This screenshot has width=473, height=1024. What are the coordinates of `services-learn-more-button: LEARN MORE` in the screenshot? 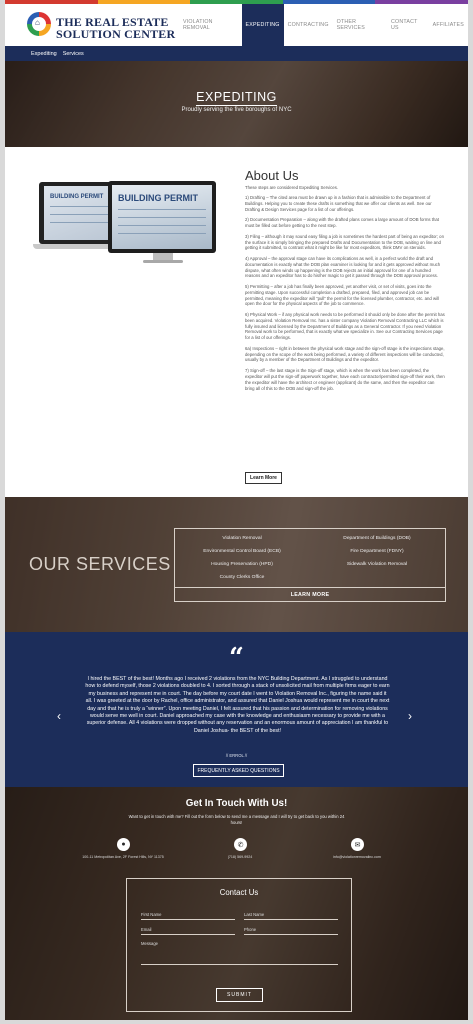 It's located at (310, 595).